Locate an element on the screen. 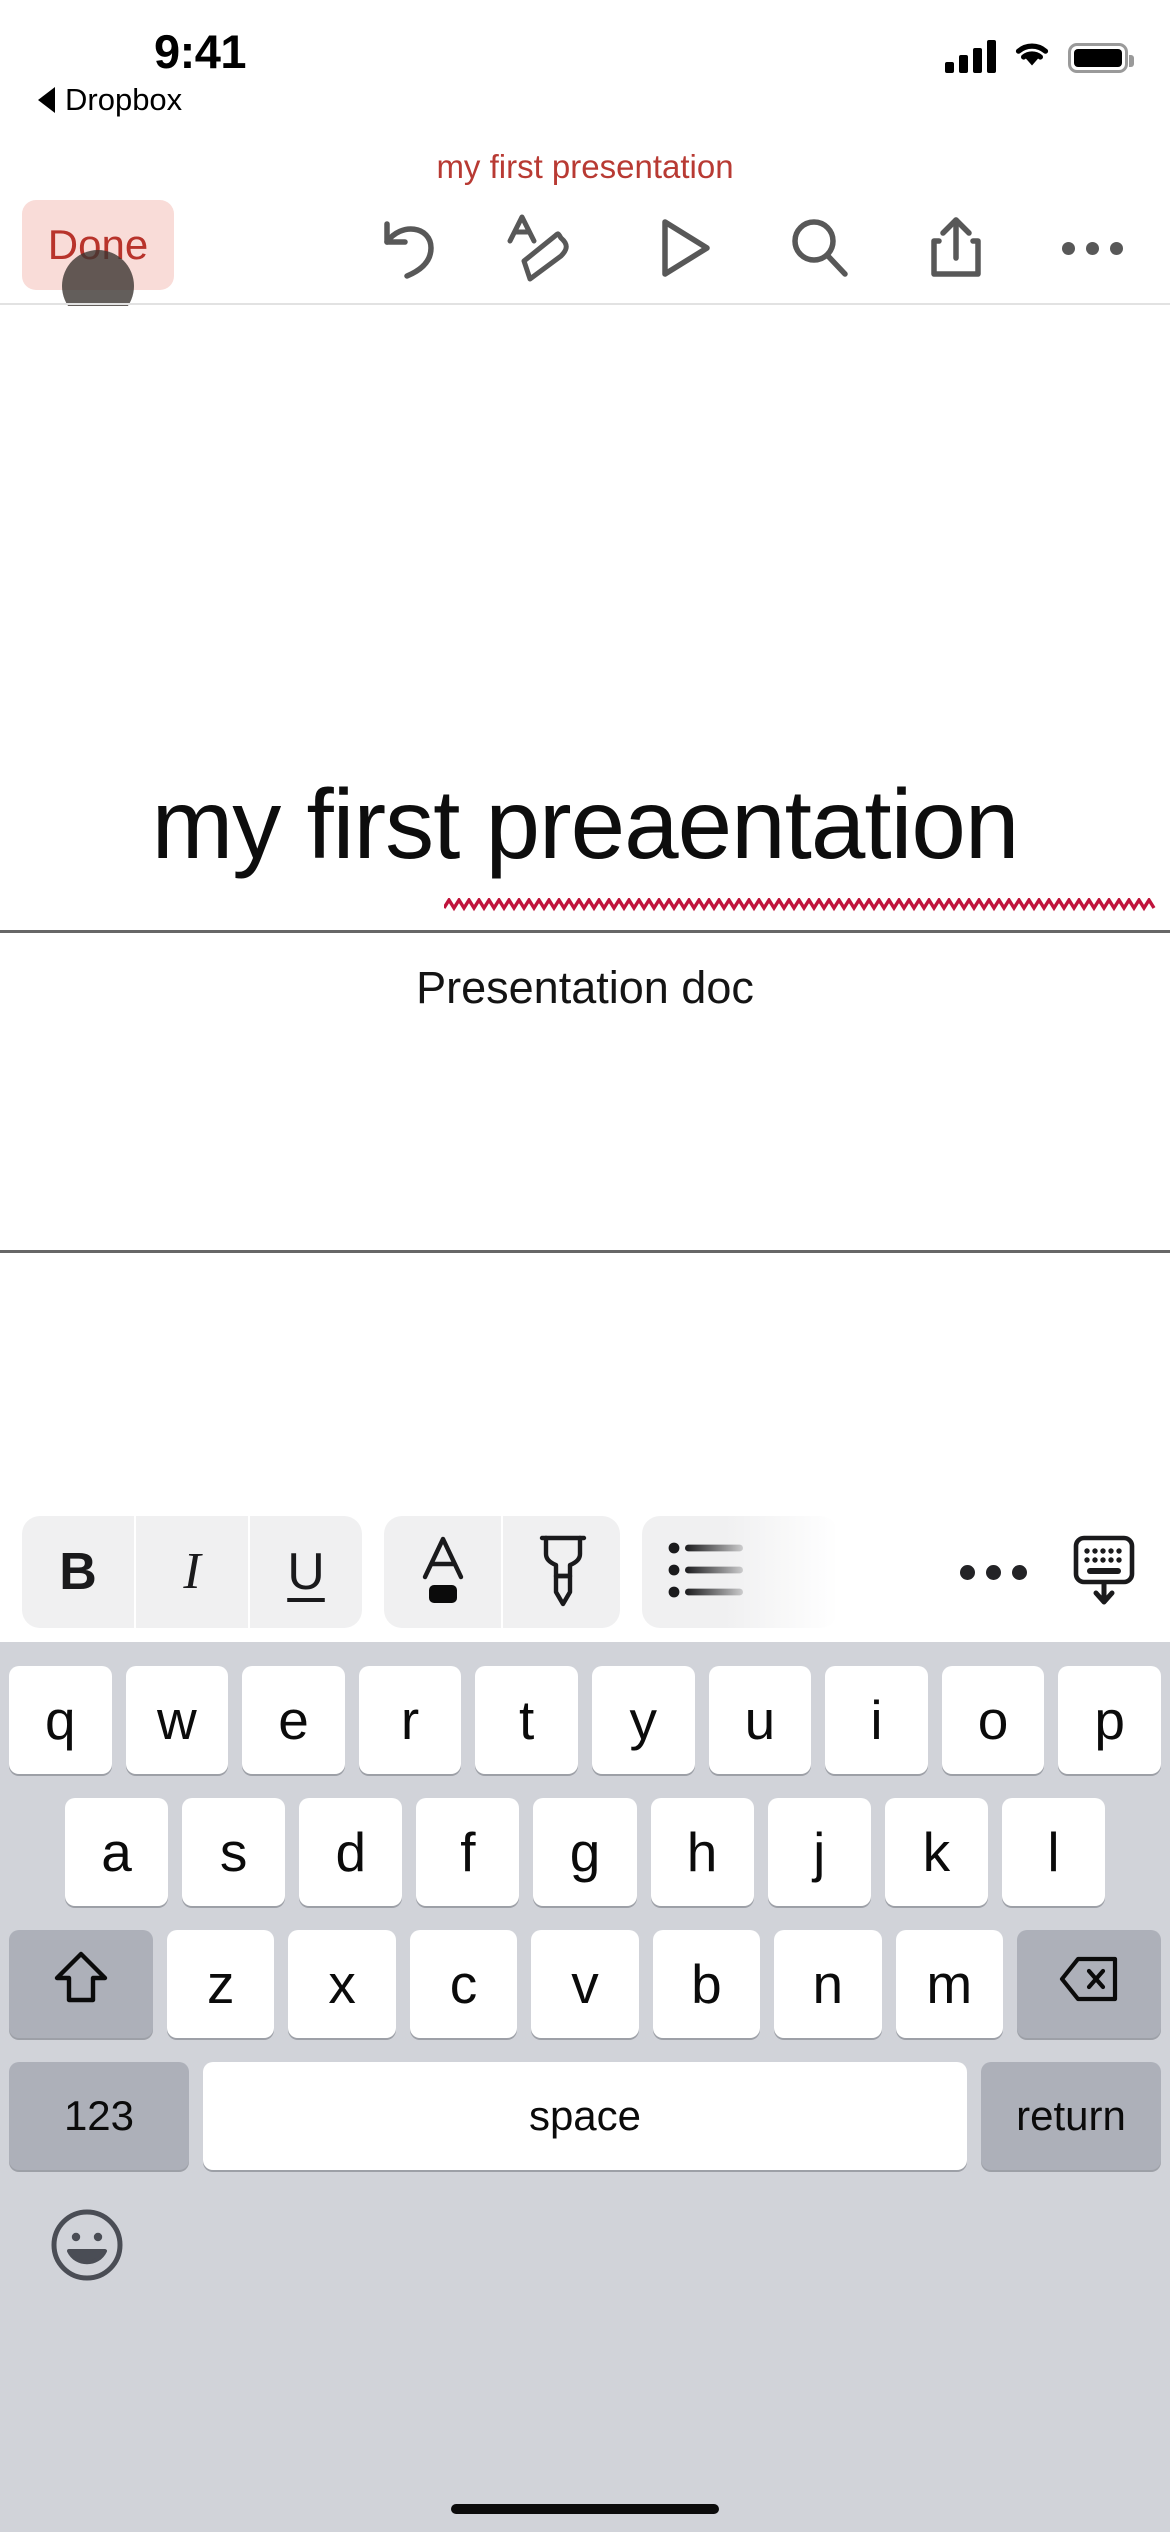 This screenshot has height=2532, width=1170. status-bar-indicators is located at coordinates (1039, 55).